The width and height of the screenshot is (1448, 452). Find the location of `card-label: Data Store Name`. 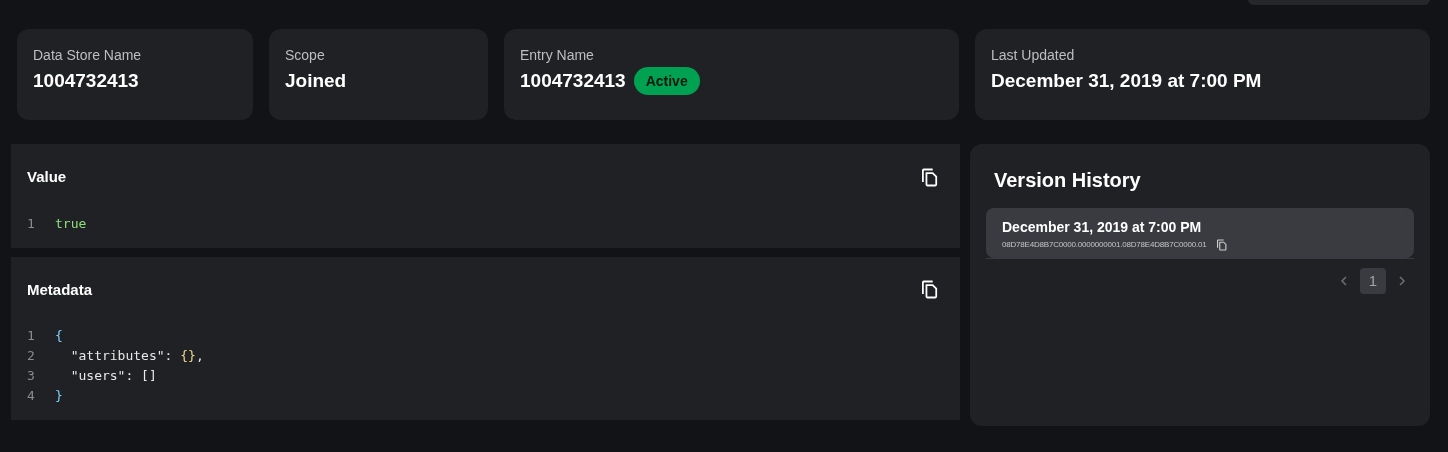

card-label: Data Store Name is located at coordinates (88, 55).